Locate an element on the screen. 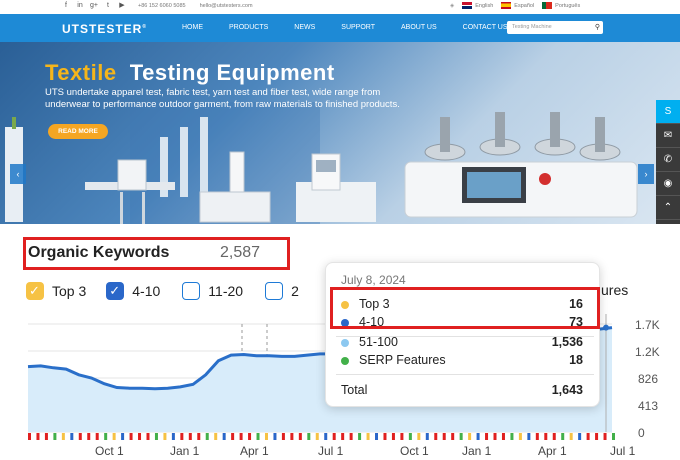  tooltip-row-51-100: 51-100 1,536 is located at coordinates (466, 343).